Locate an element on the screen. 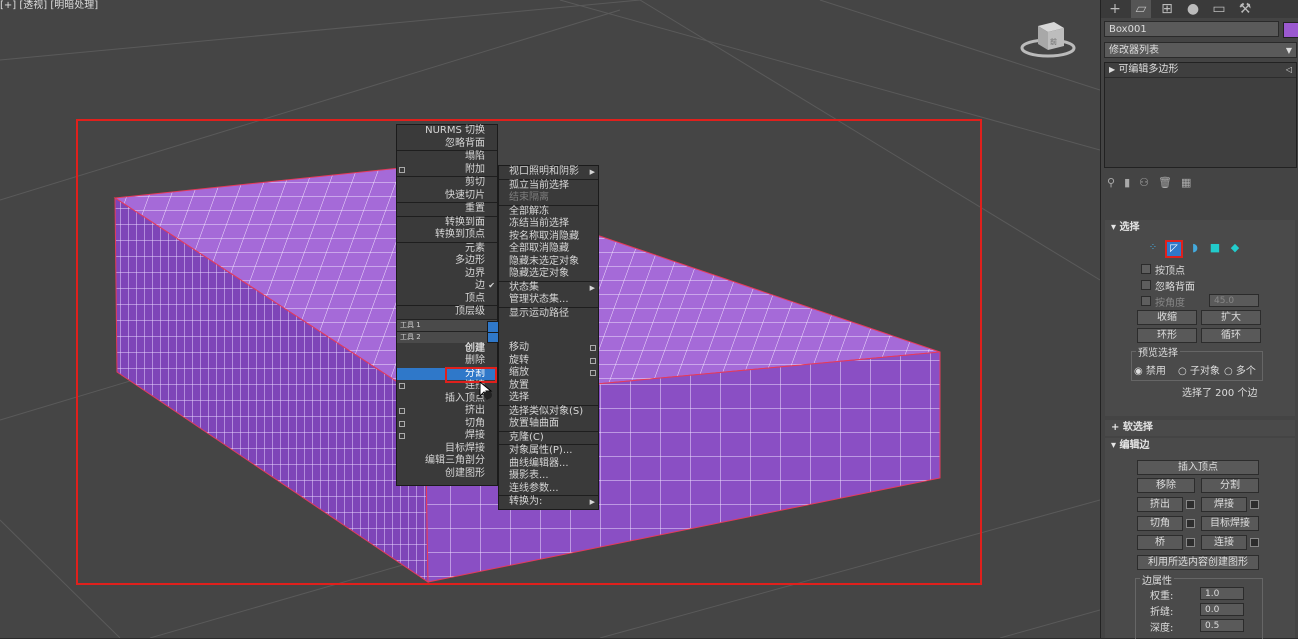  create-tab-icon: + is located at coordinates (1115, 9).